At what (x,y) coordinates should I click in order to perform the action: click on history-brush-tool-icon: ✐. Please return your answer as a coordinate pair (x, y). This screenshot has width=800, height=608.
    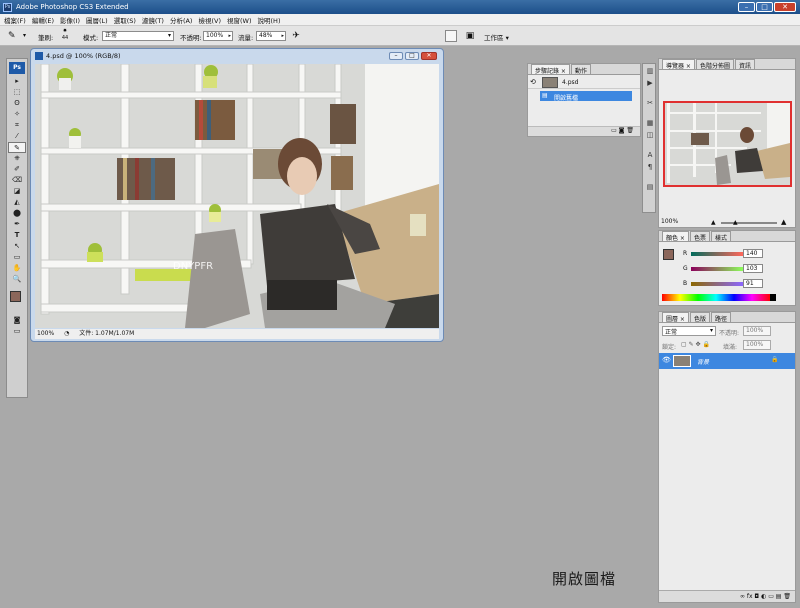
    Looking at the image, I should click on (17, 169).